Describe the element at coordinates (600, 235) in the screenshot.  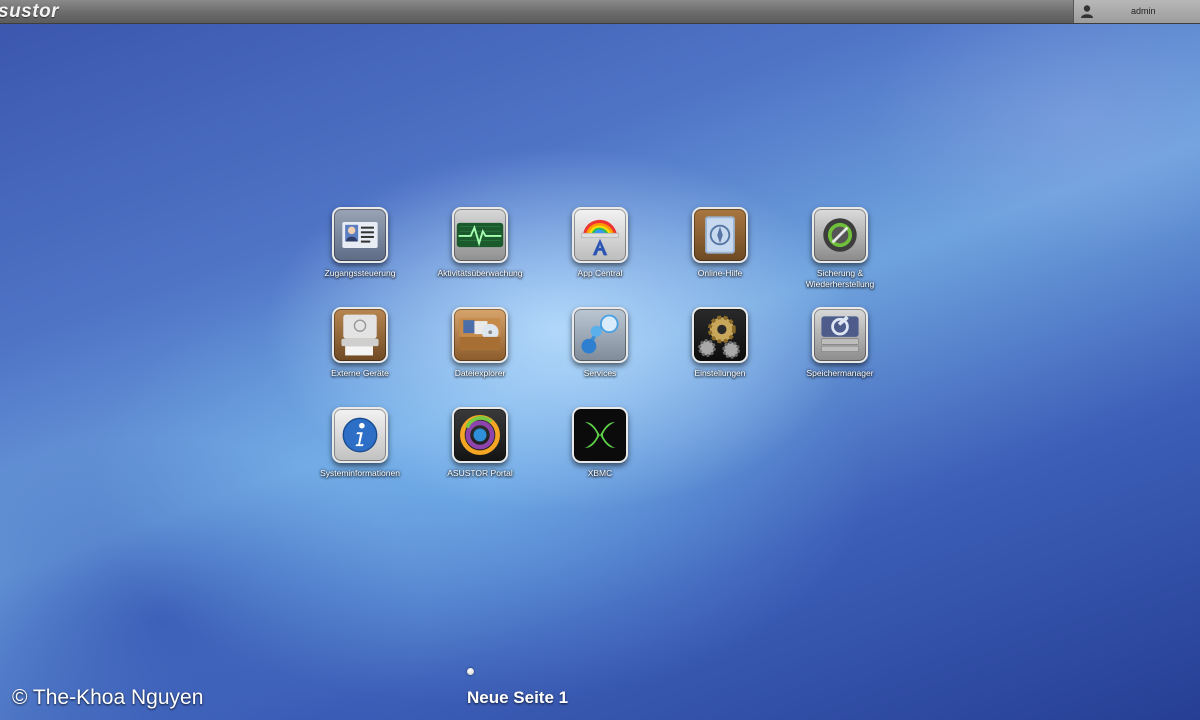
I see `app-central-icon` at that location.